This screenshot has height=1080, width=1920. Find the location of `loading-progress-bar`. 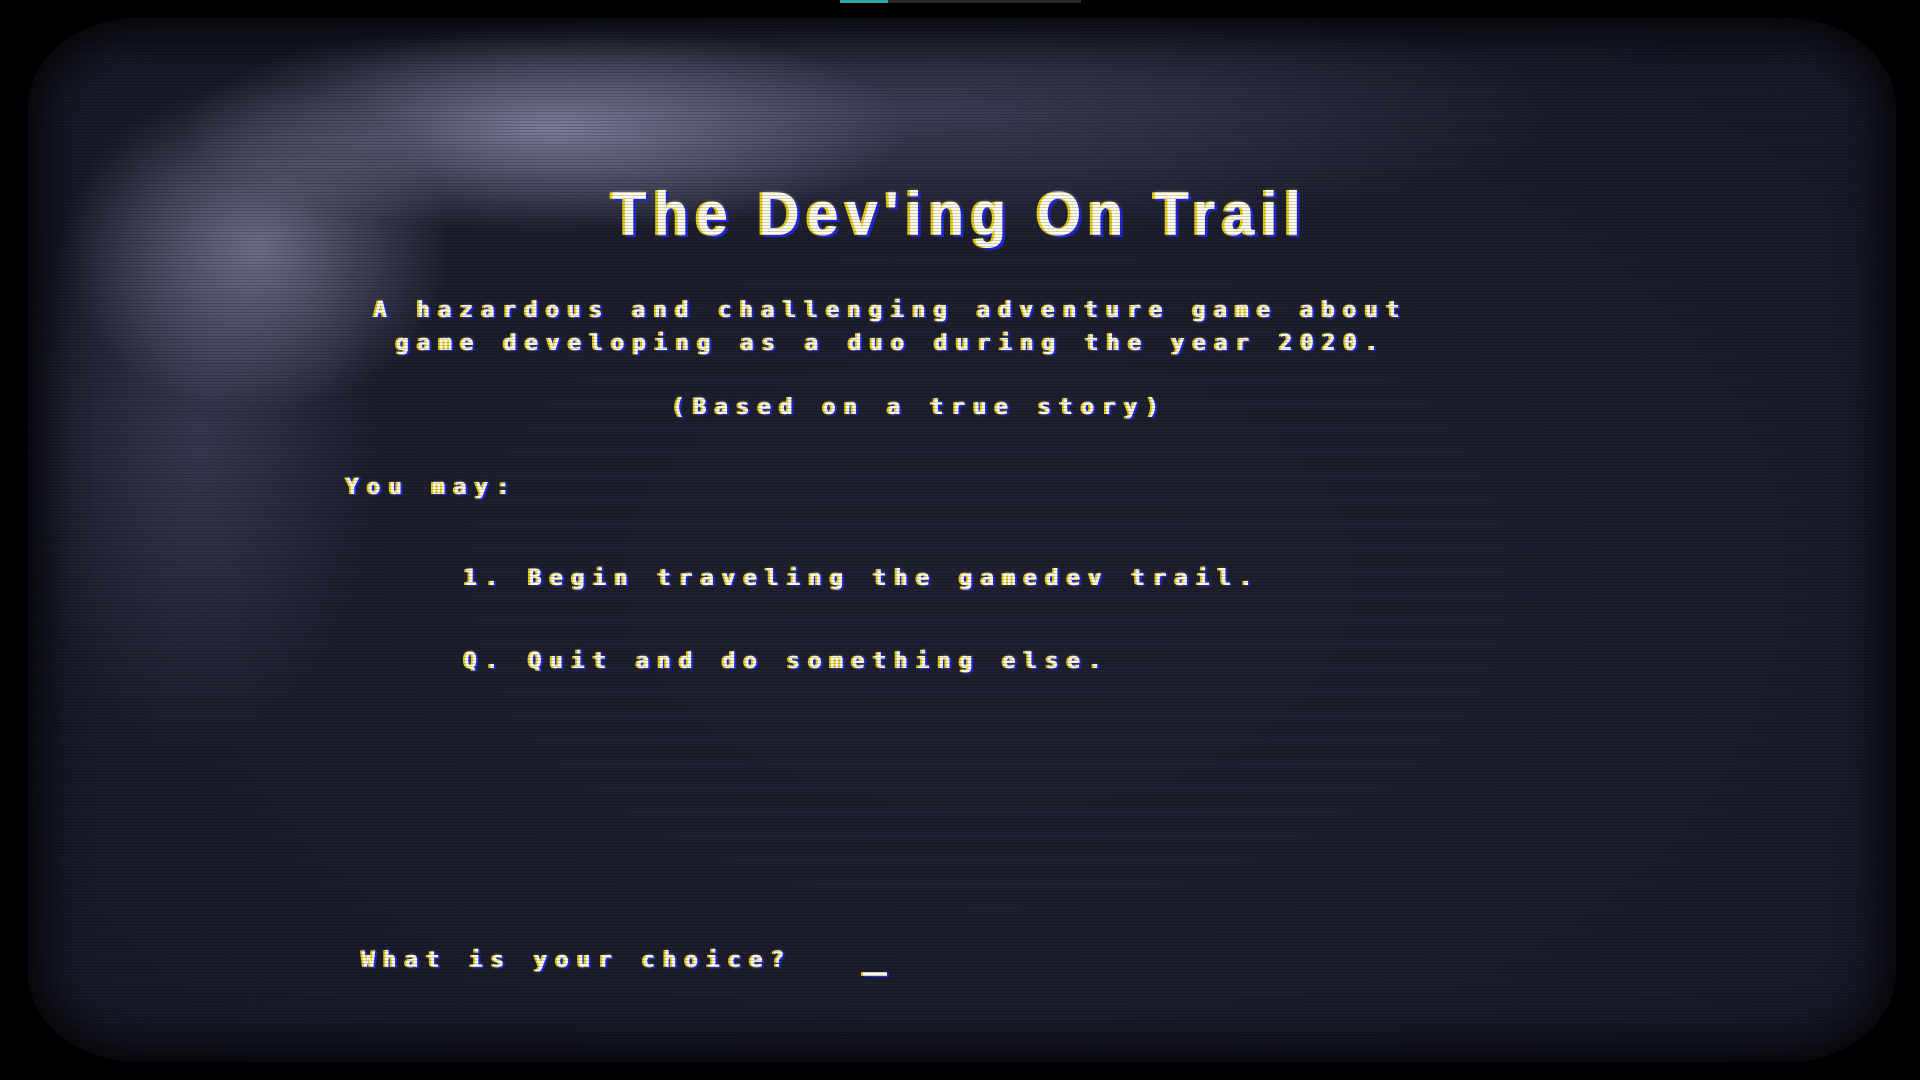

loading-progress-bar is located at coordinates (960, 1).